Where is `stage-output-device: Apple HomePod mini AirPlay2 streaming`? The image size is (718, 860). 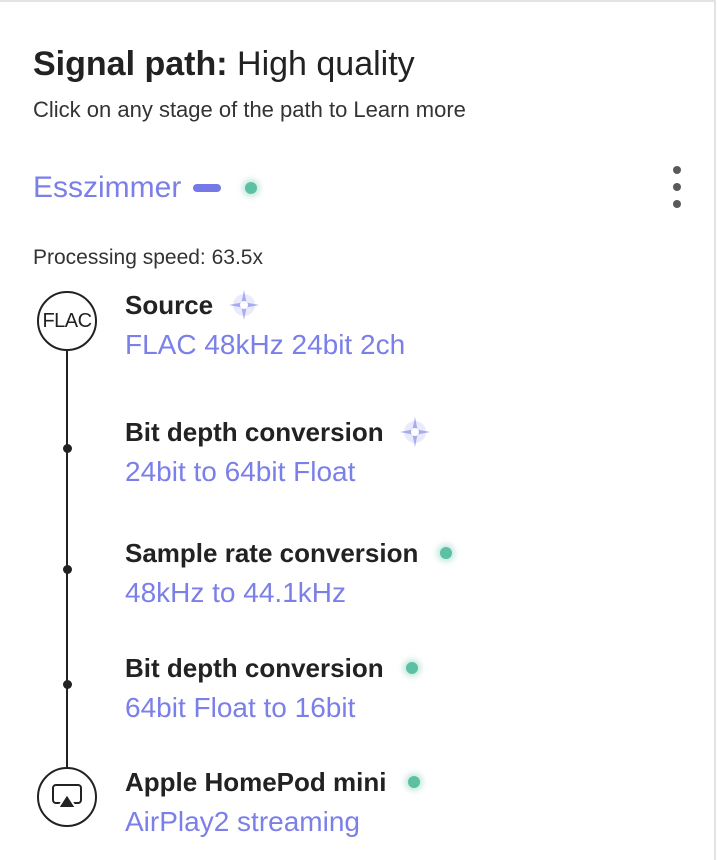 stage-output-device: Apple HomePod mini AirPlay2 streaming is located at coordinates (273, 802).